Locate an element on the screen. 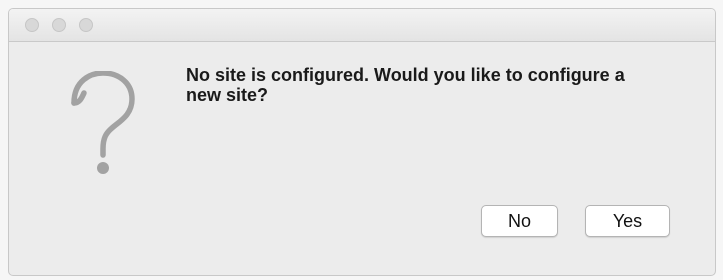 Image resolution: width=723 pixels, height=280 pixels. title-bar is located at coordinates (362, 25).